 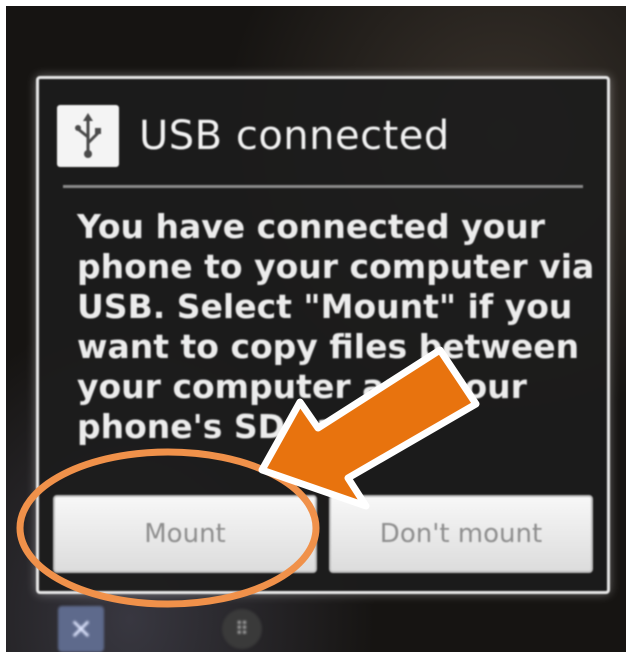 I want to click on dialog-title-bar: USB connected, so click(x=323, y=136).